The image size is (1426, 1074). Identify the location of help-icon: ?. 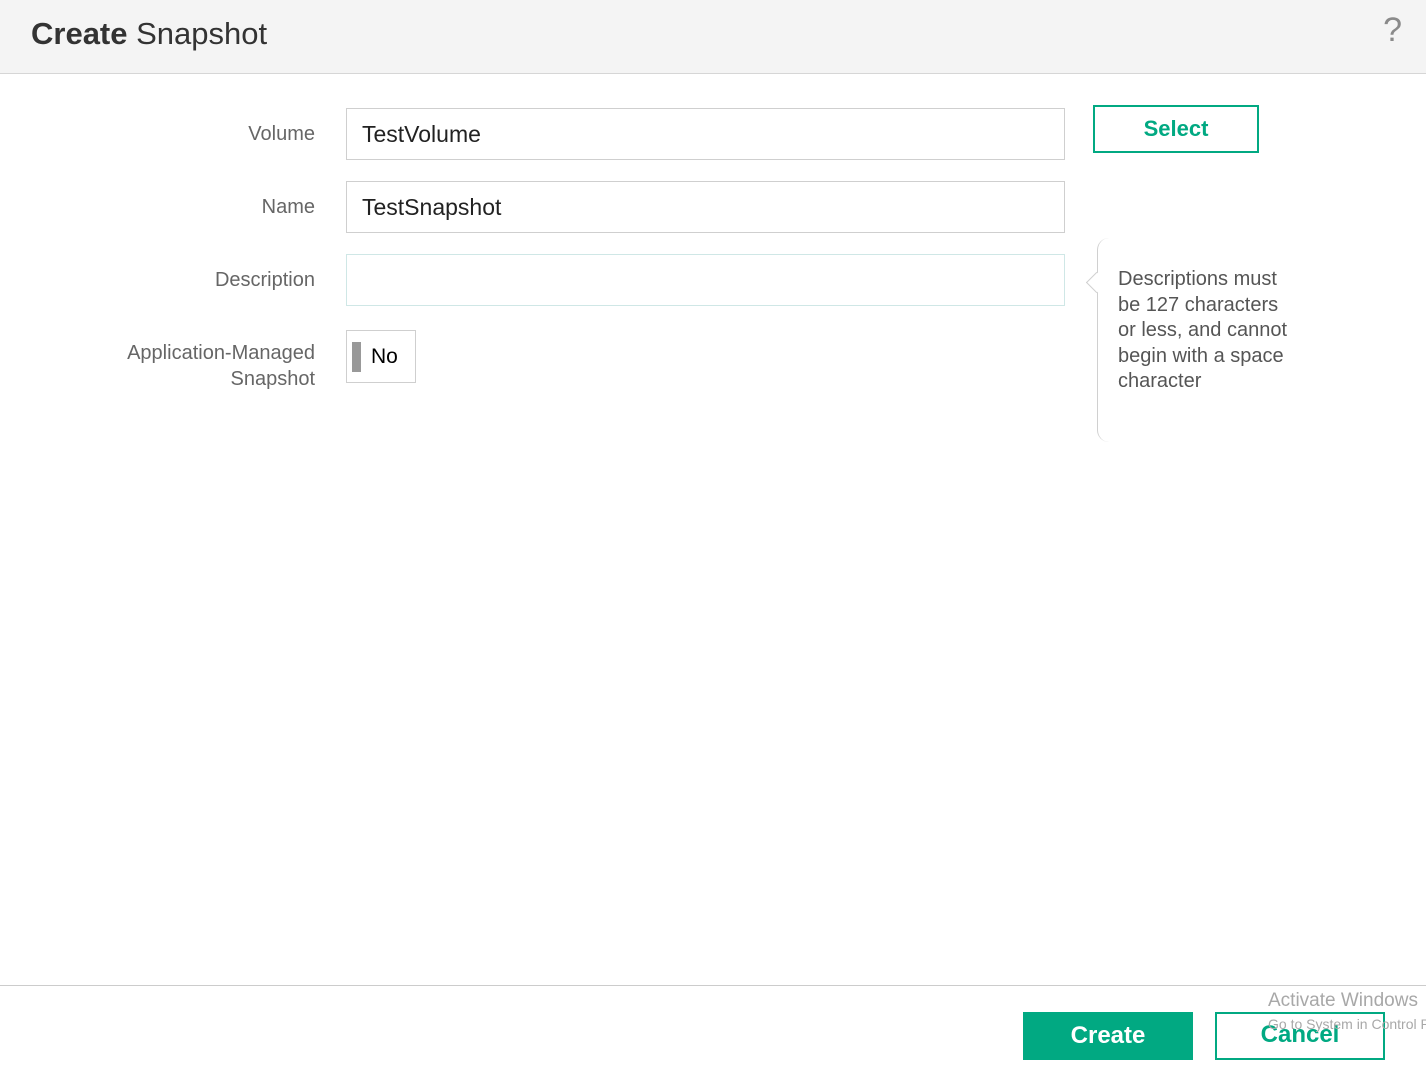
(1392, 30).